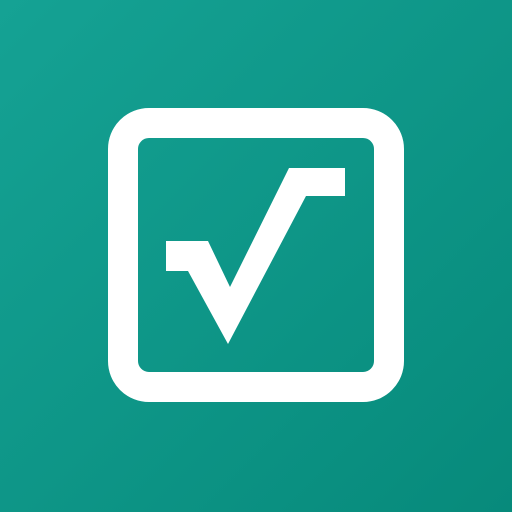 The height and width of the screenshot is (512, 512). I want to click on radical-sign, so click(255, 256).